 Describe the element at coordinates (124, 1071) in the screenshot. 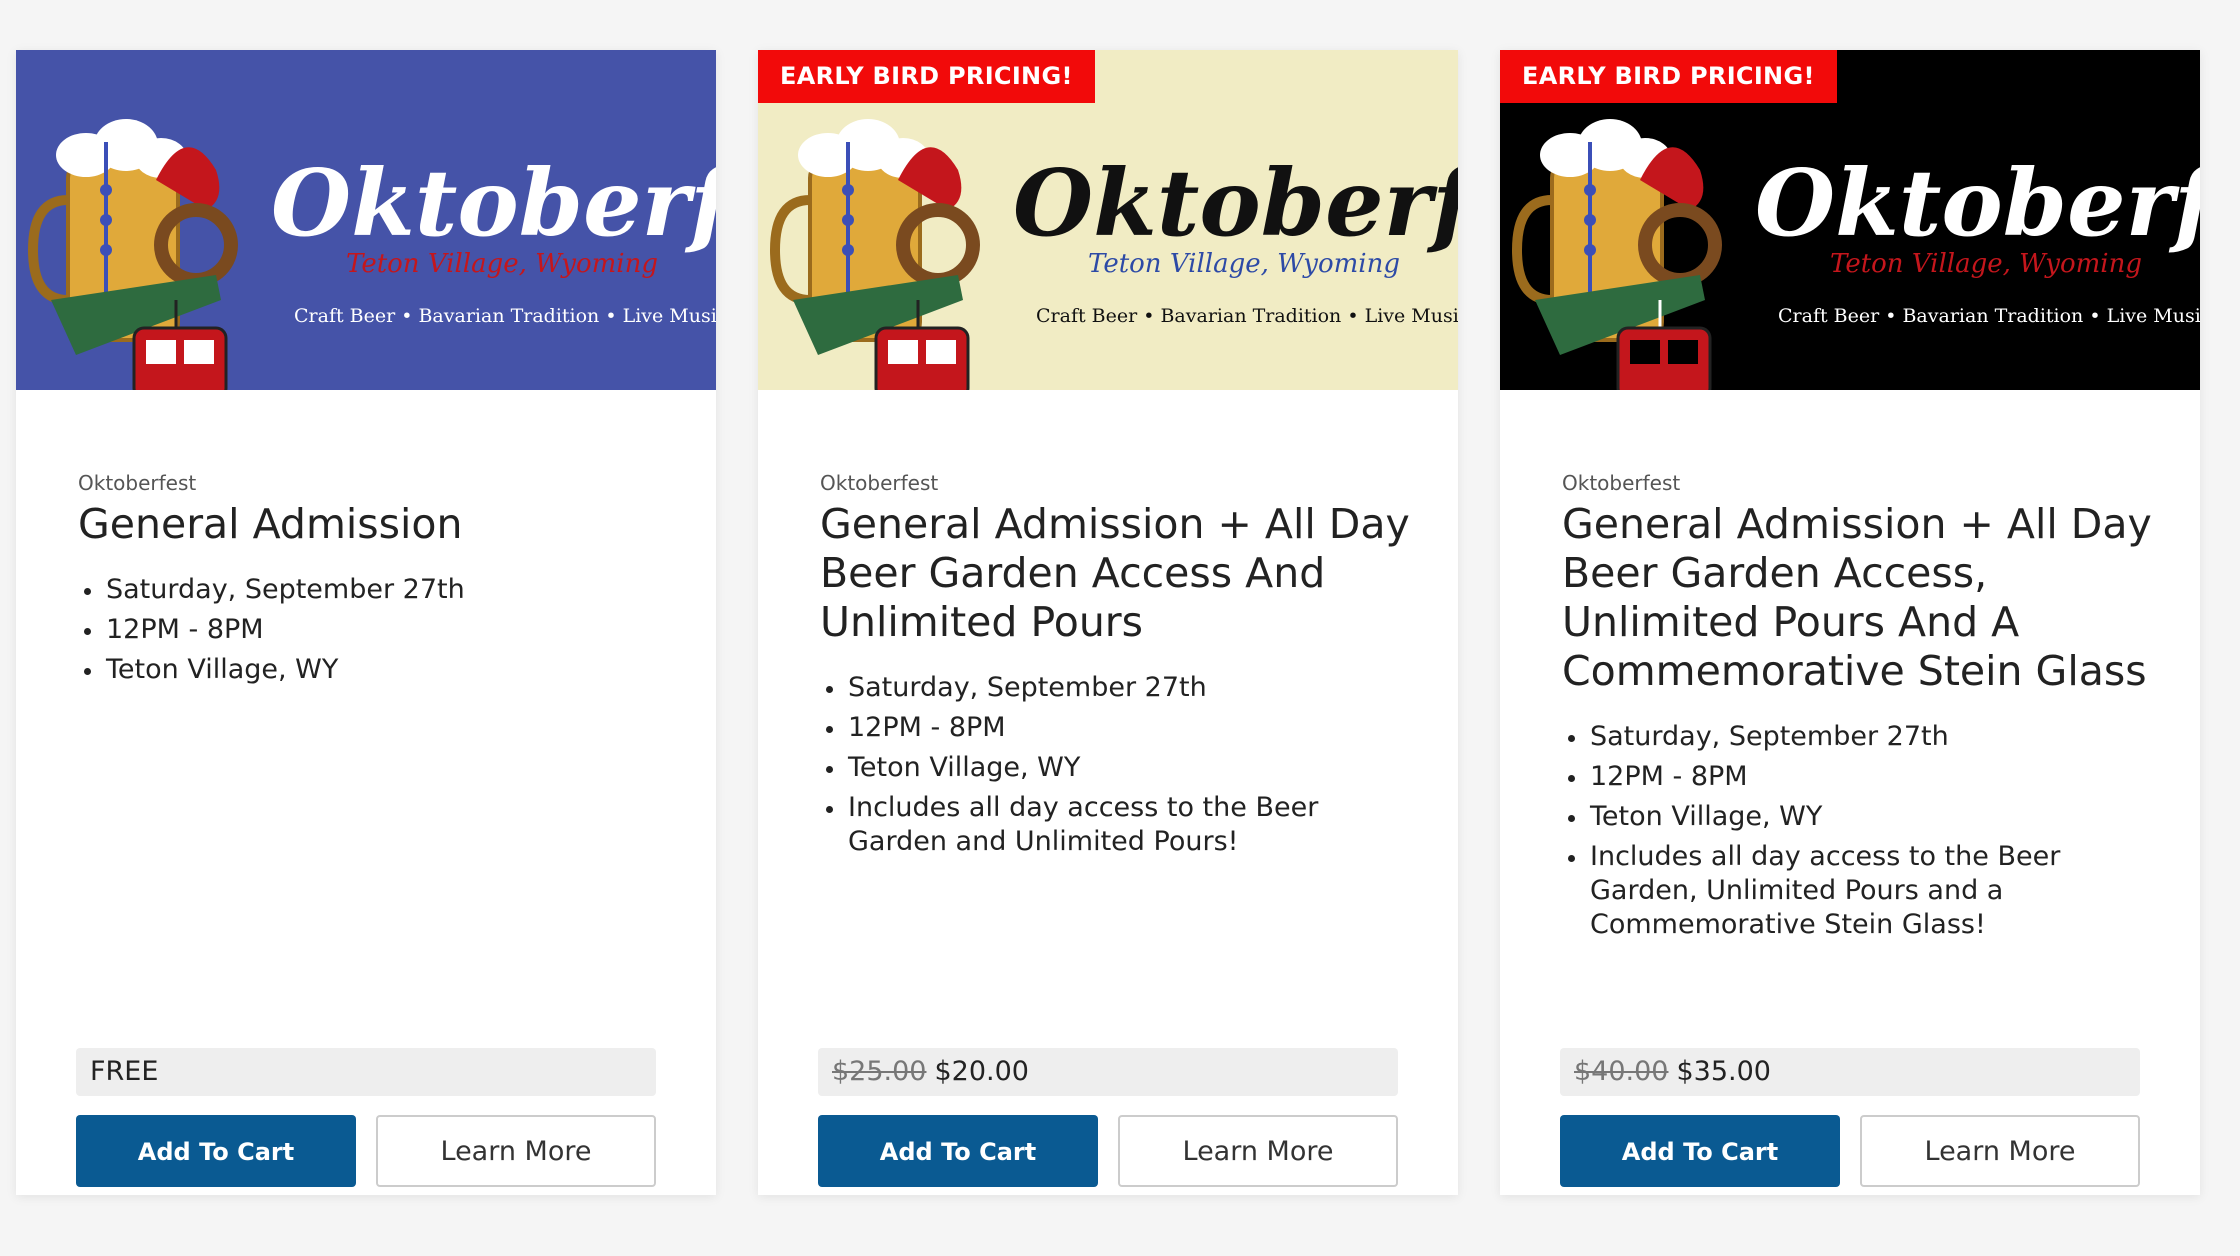

I see `price-current: FREE` at that location.